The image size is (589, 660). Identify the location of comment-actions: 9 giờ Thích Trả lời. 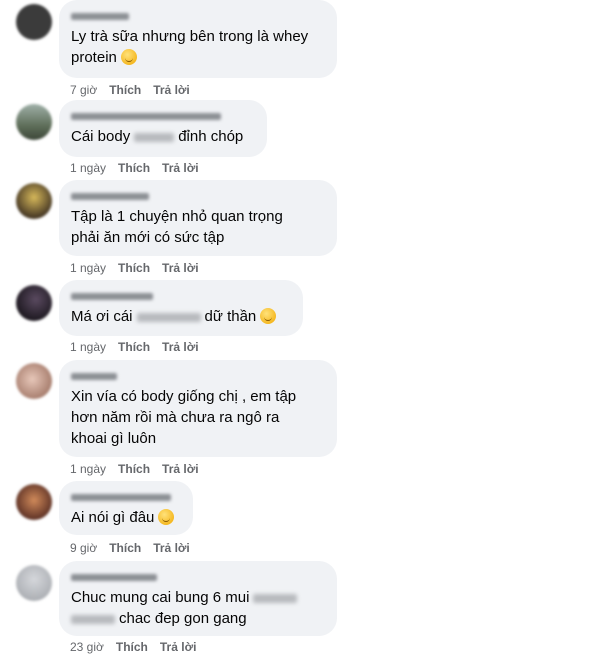
(136, 548).